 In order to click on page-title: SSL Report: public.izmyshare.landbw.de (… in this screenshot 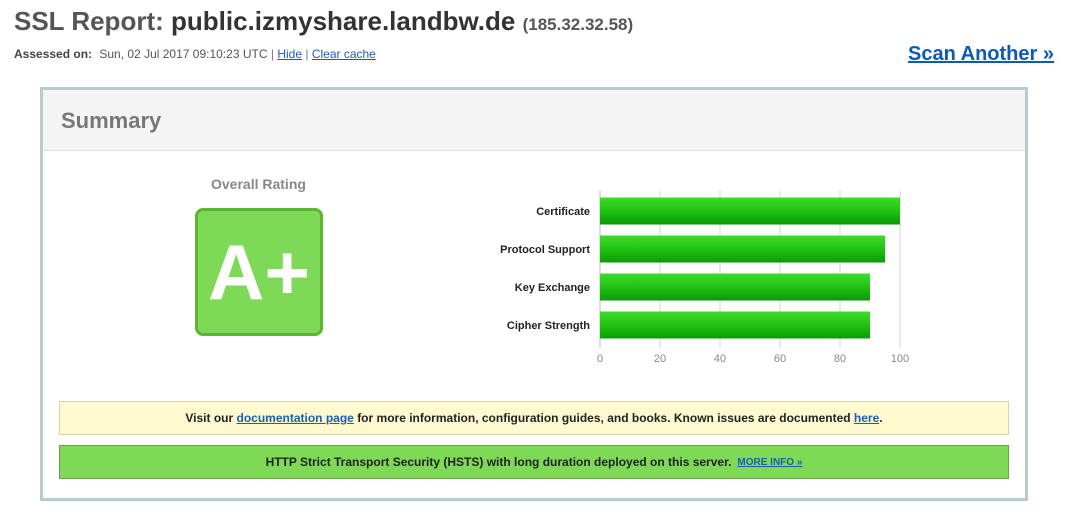, I will do `click(323, 21)`.